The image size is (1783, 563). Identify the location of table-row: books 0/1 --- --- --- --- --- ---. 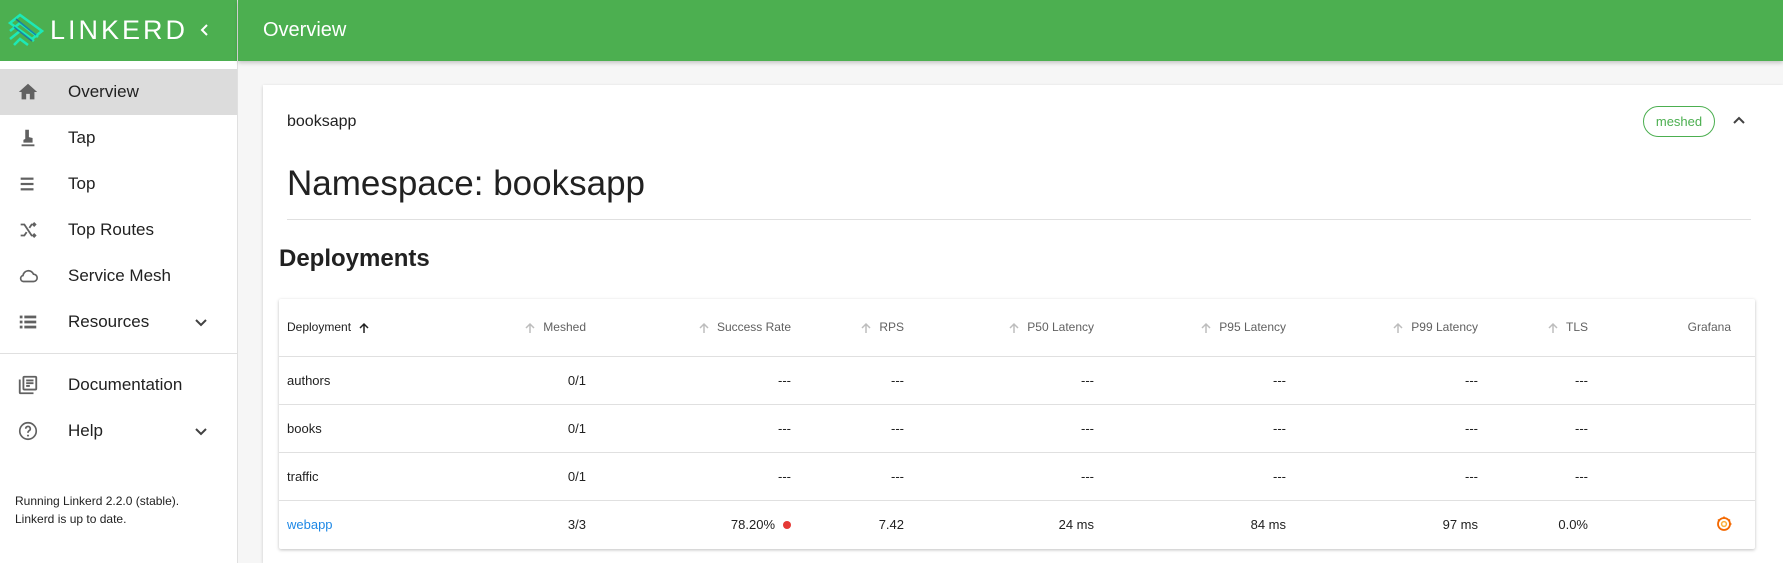
(1017, 428).